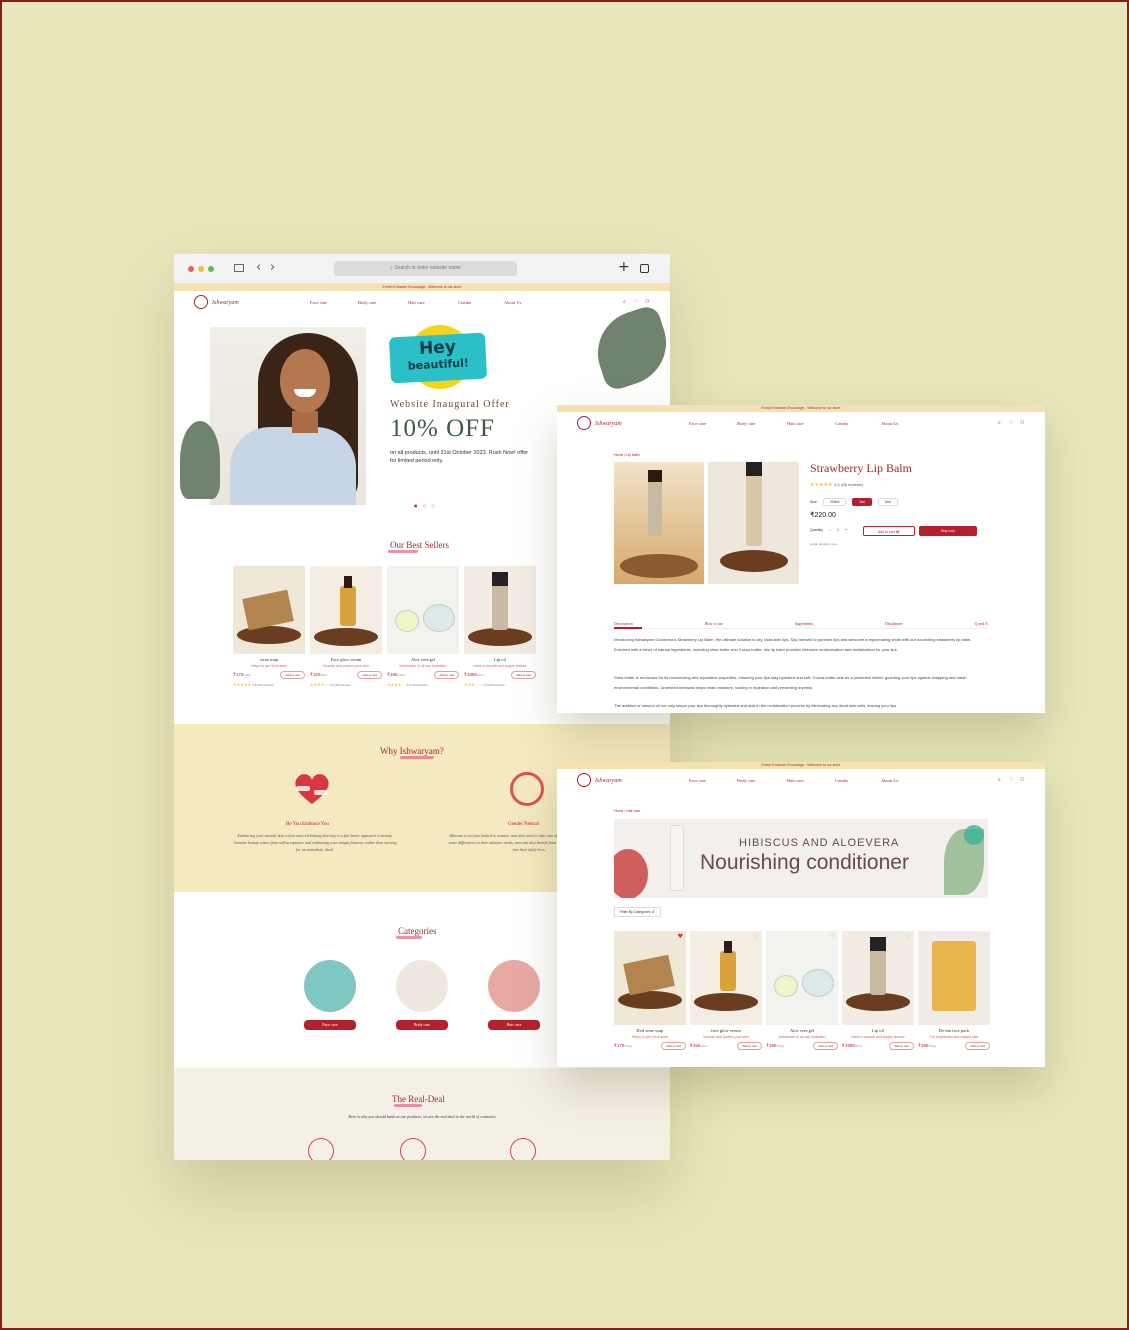  What do you see at coordinates (201, 269) in the screenshot?
I see `minimize-window-button` at bounding box center [201, 269].